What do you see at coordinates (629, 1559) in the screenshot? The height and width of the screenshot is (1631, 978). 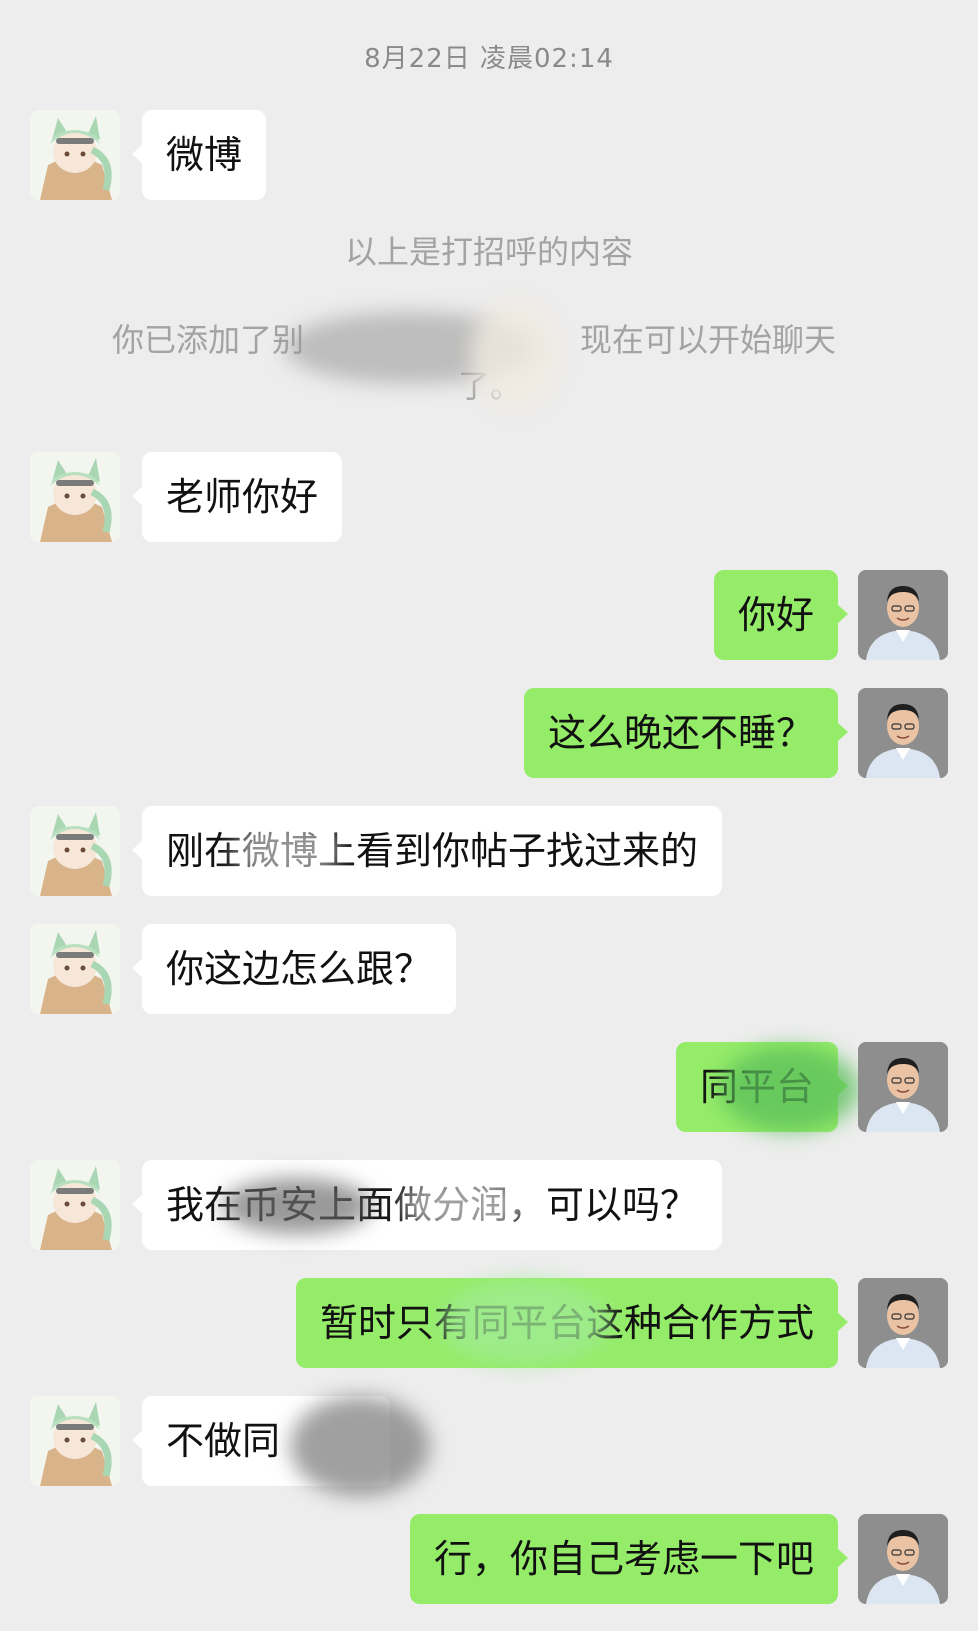 I see `outgoing-message-bubble: 行，你自己考虑一下吧` at bounding box center [629, 1559].